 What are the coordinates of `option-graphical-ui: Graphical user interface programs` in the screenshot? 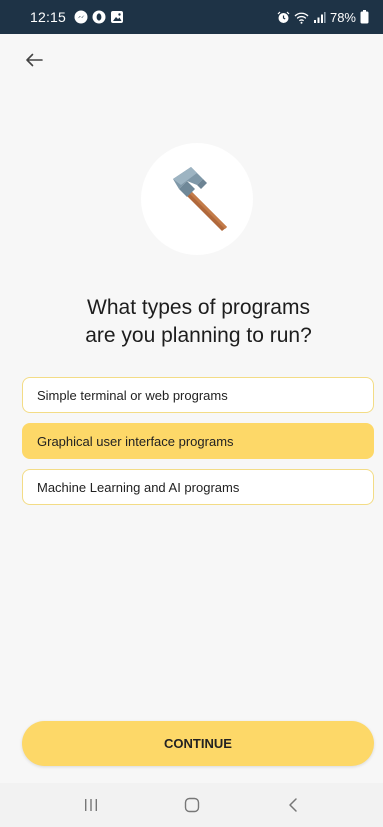 It's located at (198, 441).